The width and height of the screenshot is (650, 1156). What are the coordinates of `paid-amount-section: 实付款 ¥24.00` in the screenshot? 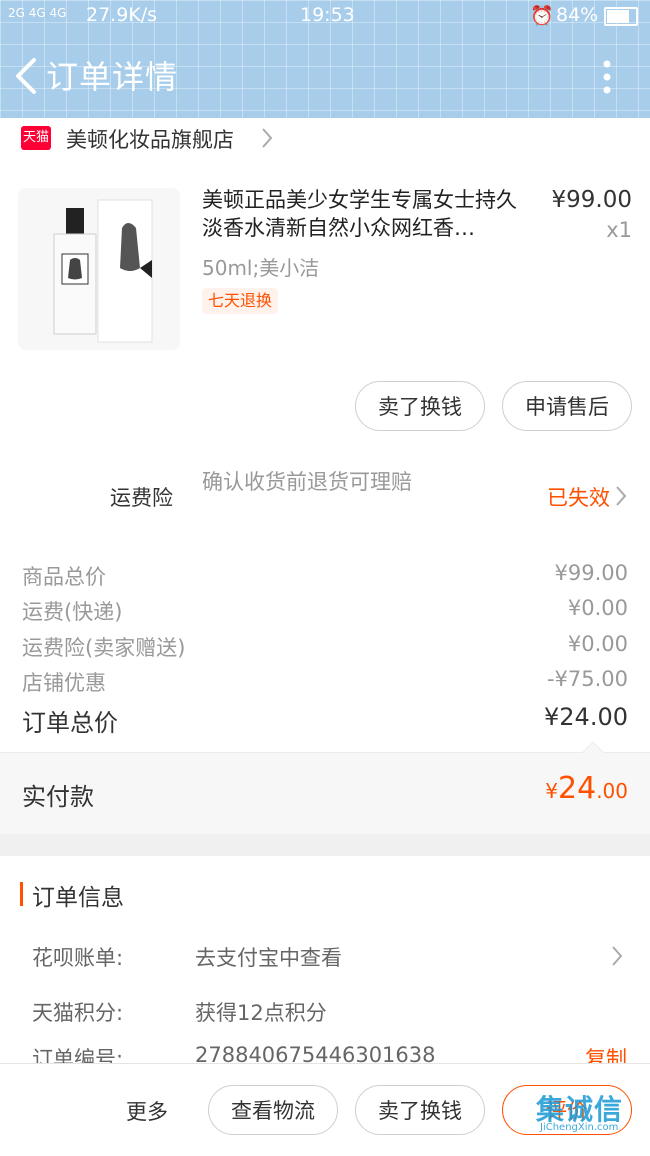 It's located at (325, 788).